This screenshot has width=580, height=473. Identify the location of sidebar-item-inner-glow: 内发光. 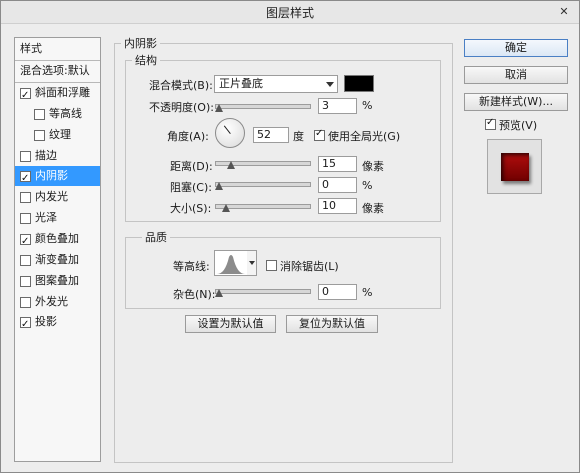
(57, 197).